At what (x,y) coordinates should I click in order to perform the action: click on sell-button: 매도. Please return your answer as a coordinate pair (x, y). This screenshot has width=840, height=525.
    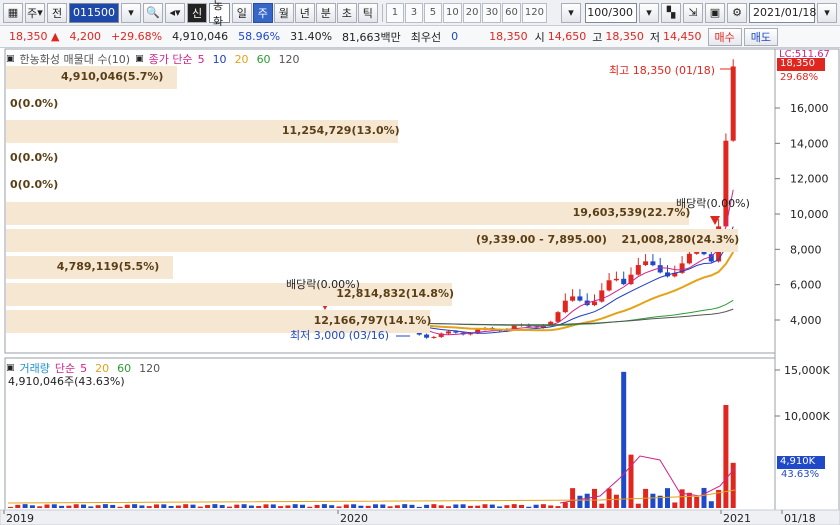
    Looking at the image, I should click on (761, 36).